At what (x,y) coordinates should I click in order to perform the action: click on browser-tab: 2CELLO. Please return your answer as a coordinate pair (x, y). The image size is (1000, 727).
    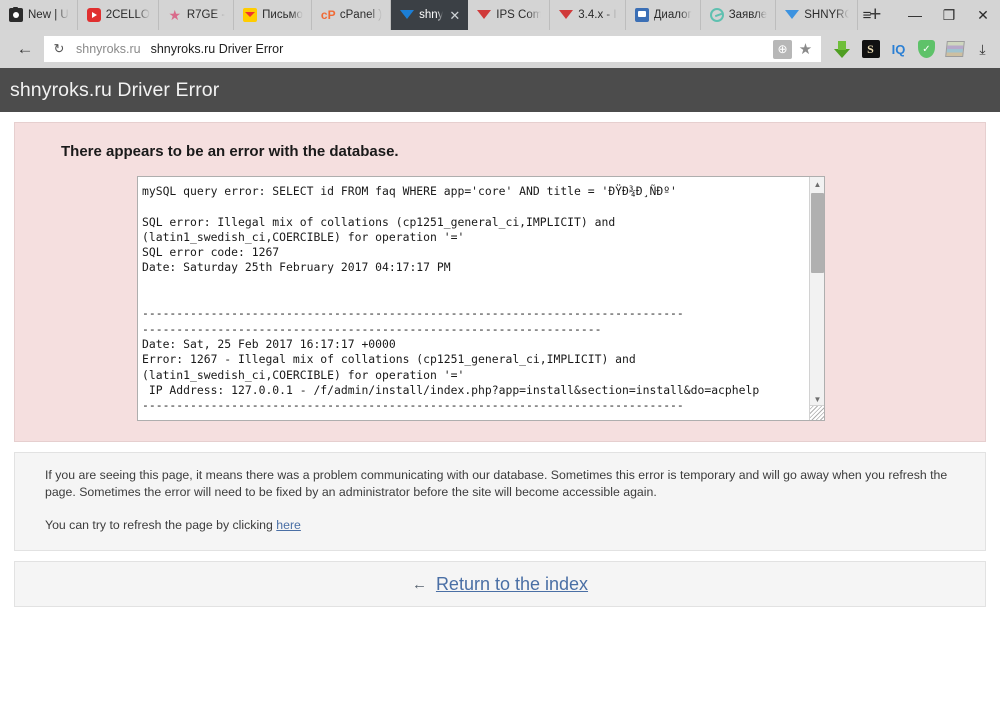
    Looking at the image, I should click on (118, 15).